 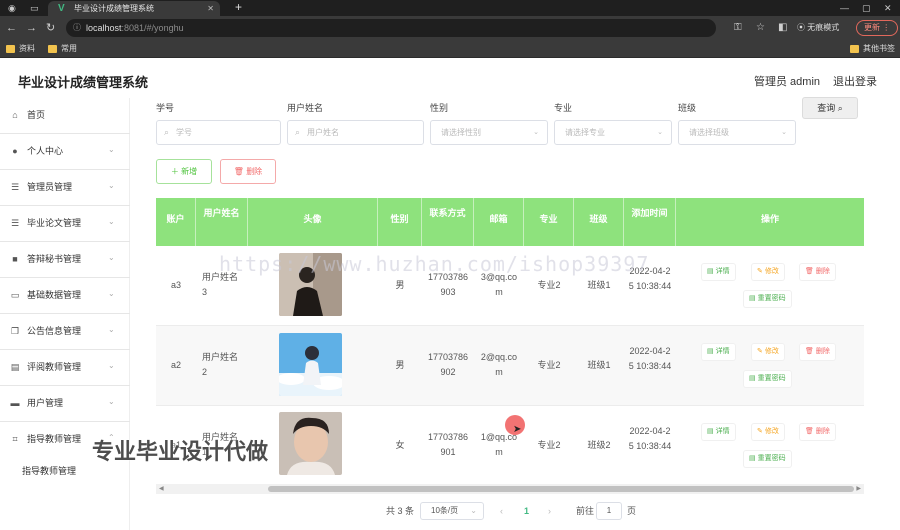 I want to click on sidebar-item-reviewers: ▤ 评阅教师管理 ⌄, so click(x=65, y=368).